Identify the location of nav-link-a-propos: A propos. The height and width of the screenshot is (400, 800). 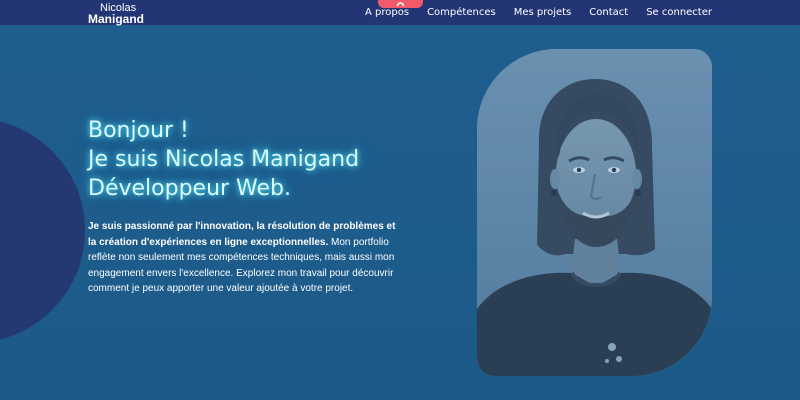
(387, 12).